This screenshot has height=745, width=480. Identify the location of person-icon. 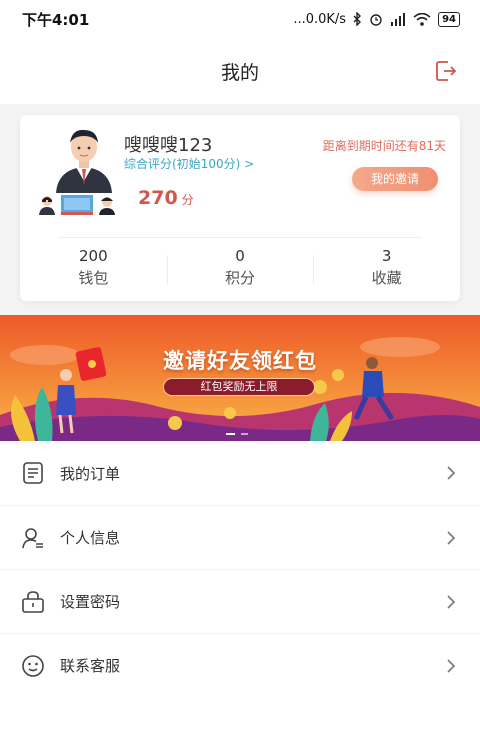
(33, 538).